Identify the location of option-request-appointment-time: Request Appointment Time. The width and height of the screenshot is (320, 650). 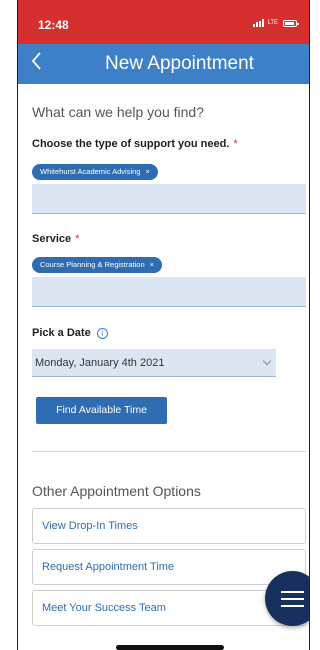
(169, 567).